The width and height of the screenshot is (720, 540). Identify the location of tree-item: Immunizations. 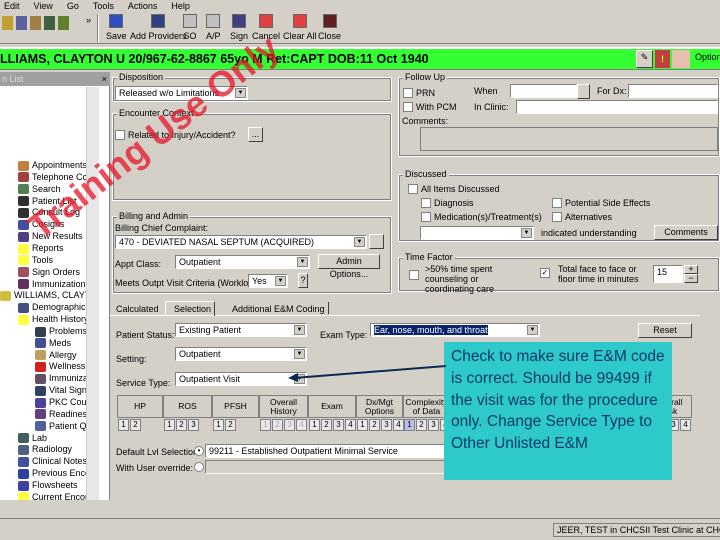
(60, 378).